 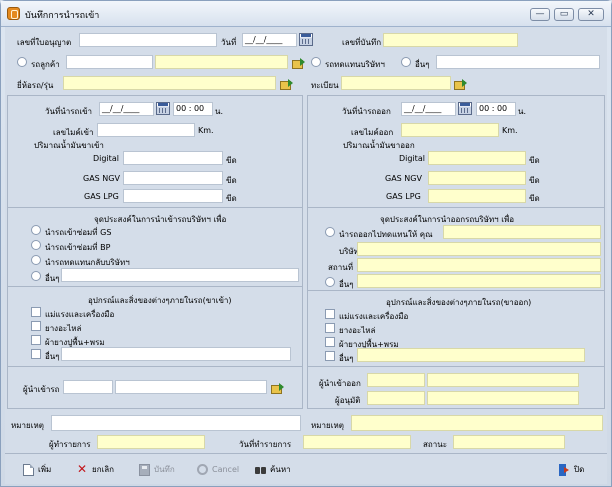 What do you see at coordinates (540, 14) in the screenshot?
I see `minimize-button: —` at bounding box center [540, 14].